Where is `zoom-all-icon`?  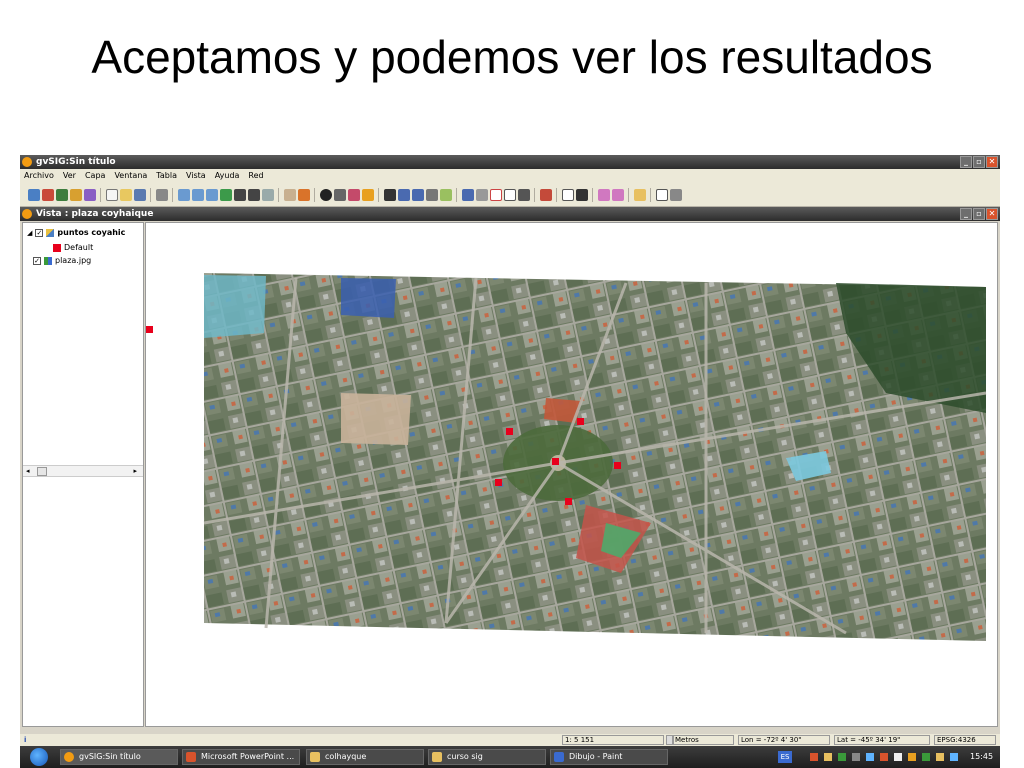 zoom-all-icon is located at coordinates (226, 195).